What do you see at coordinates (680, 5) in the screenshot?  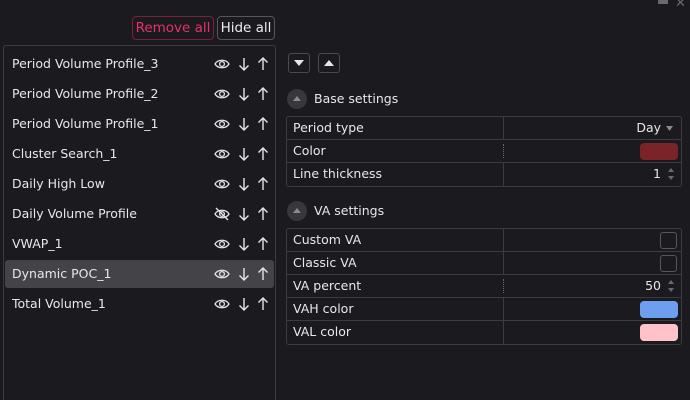 I see `close-icon: ✕` at bounding box center [680, 5].